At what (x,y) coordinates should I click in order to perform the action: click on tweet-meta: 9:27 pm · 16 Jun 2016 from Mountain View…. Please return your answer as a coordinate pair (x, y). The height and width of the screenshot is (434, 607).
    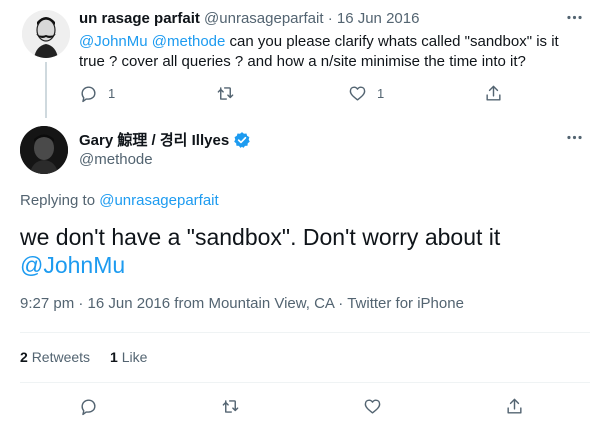
    Looking at the image, I should click on (242, 303).